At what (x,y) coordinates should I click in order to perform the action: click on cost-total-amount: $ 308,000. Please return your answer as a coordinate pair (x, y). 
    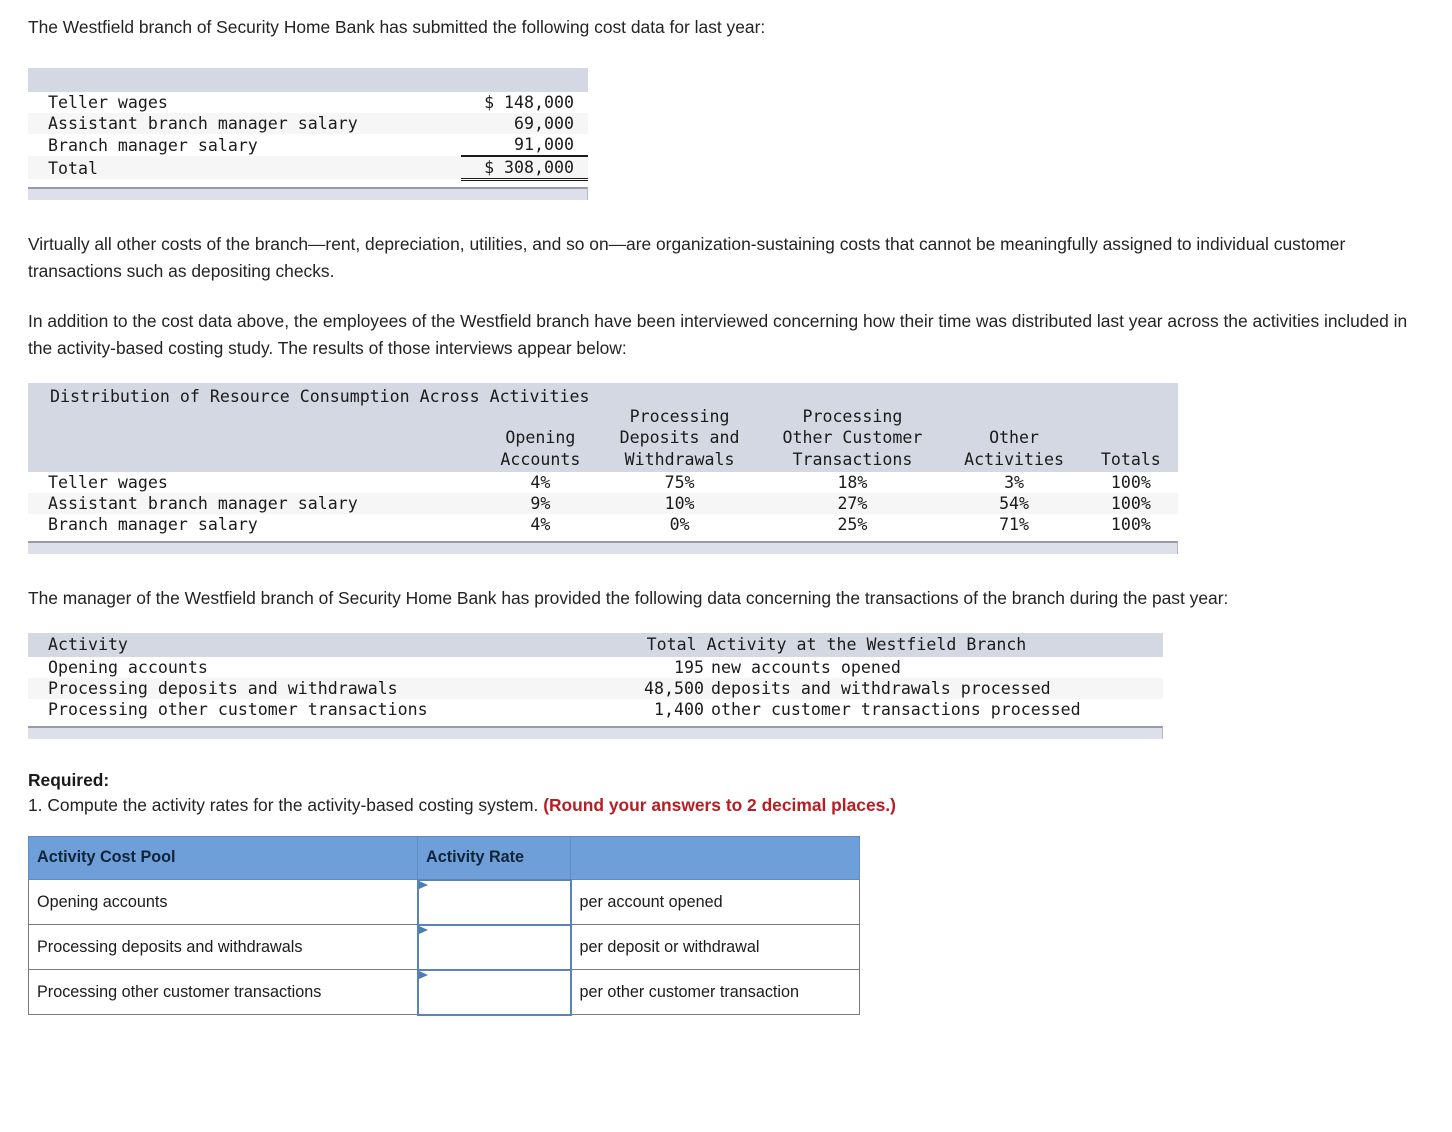
    Looking at the image, I should click on (524, 167).